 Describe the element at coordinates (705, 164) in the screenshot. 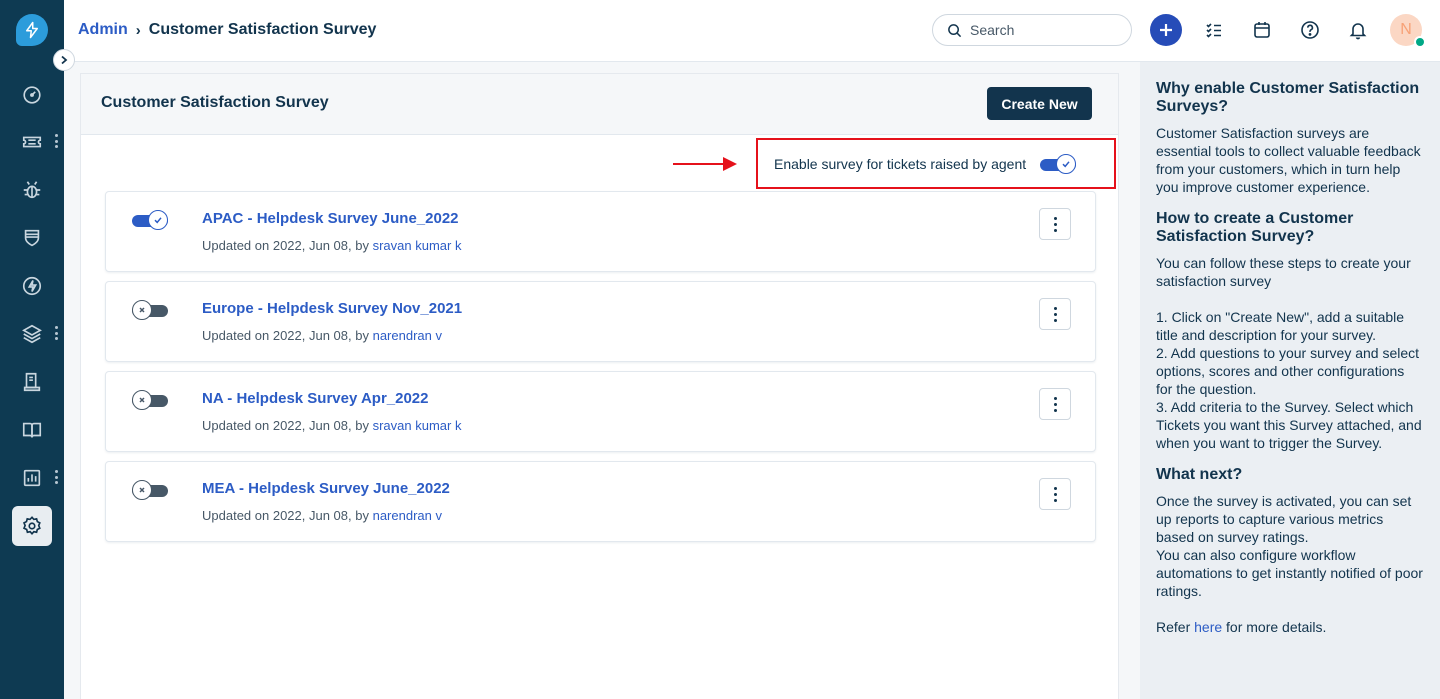

I see `annotation-arrow` at that location.